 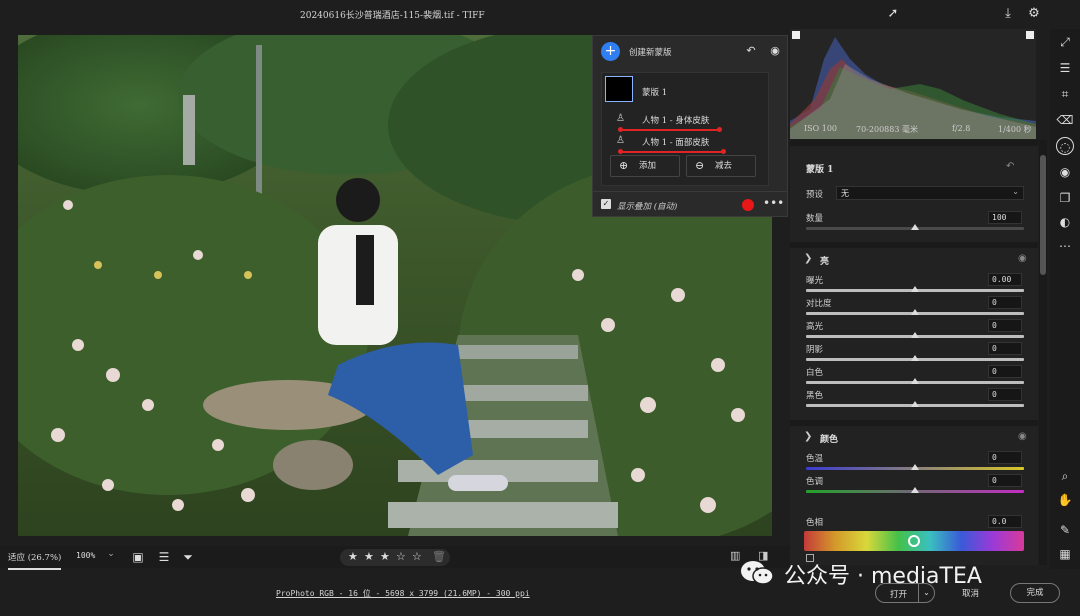 I want to click on eyedropper-icon: ✎, so click(x=1065, y=530).